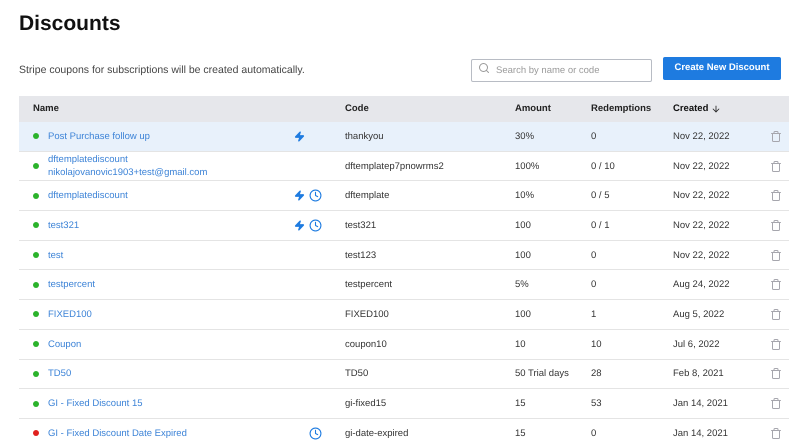 Image resolution: width=800 pixels, height=446 pixels. I want to click on redemptions-cell: 53, so click(596, 404).